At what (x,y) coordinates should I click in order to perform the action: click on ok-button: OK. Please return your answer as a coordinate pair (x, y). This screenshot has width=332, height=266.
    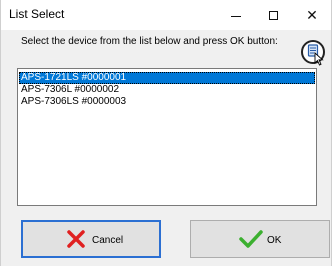
    Looking at the image, I should click on (260, 239).